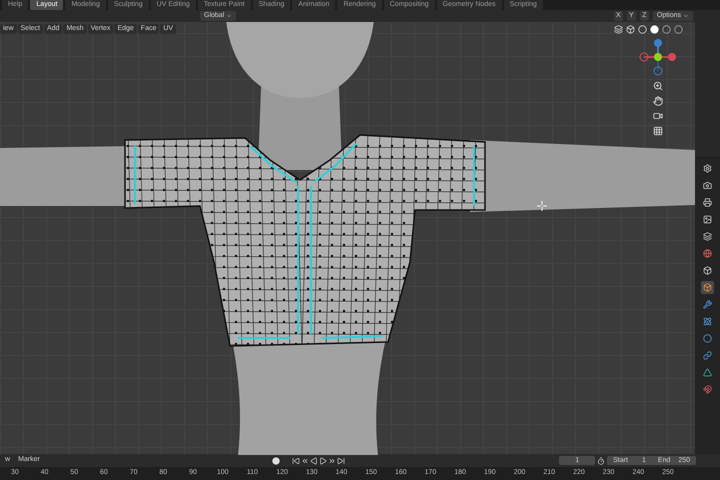 This screenshot has height=480, width=720. Describe the element at coordinates (658, 116) in the screenshot. I see `camera-icon` at that location.